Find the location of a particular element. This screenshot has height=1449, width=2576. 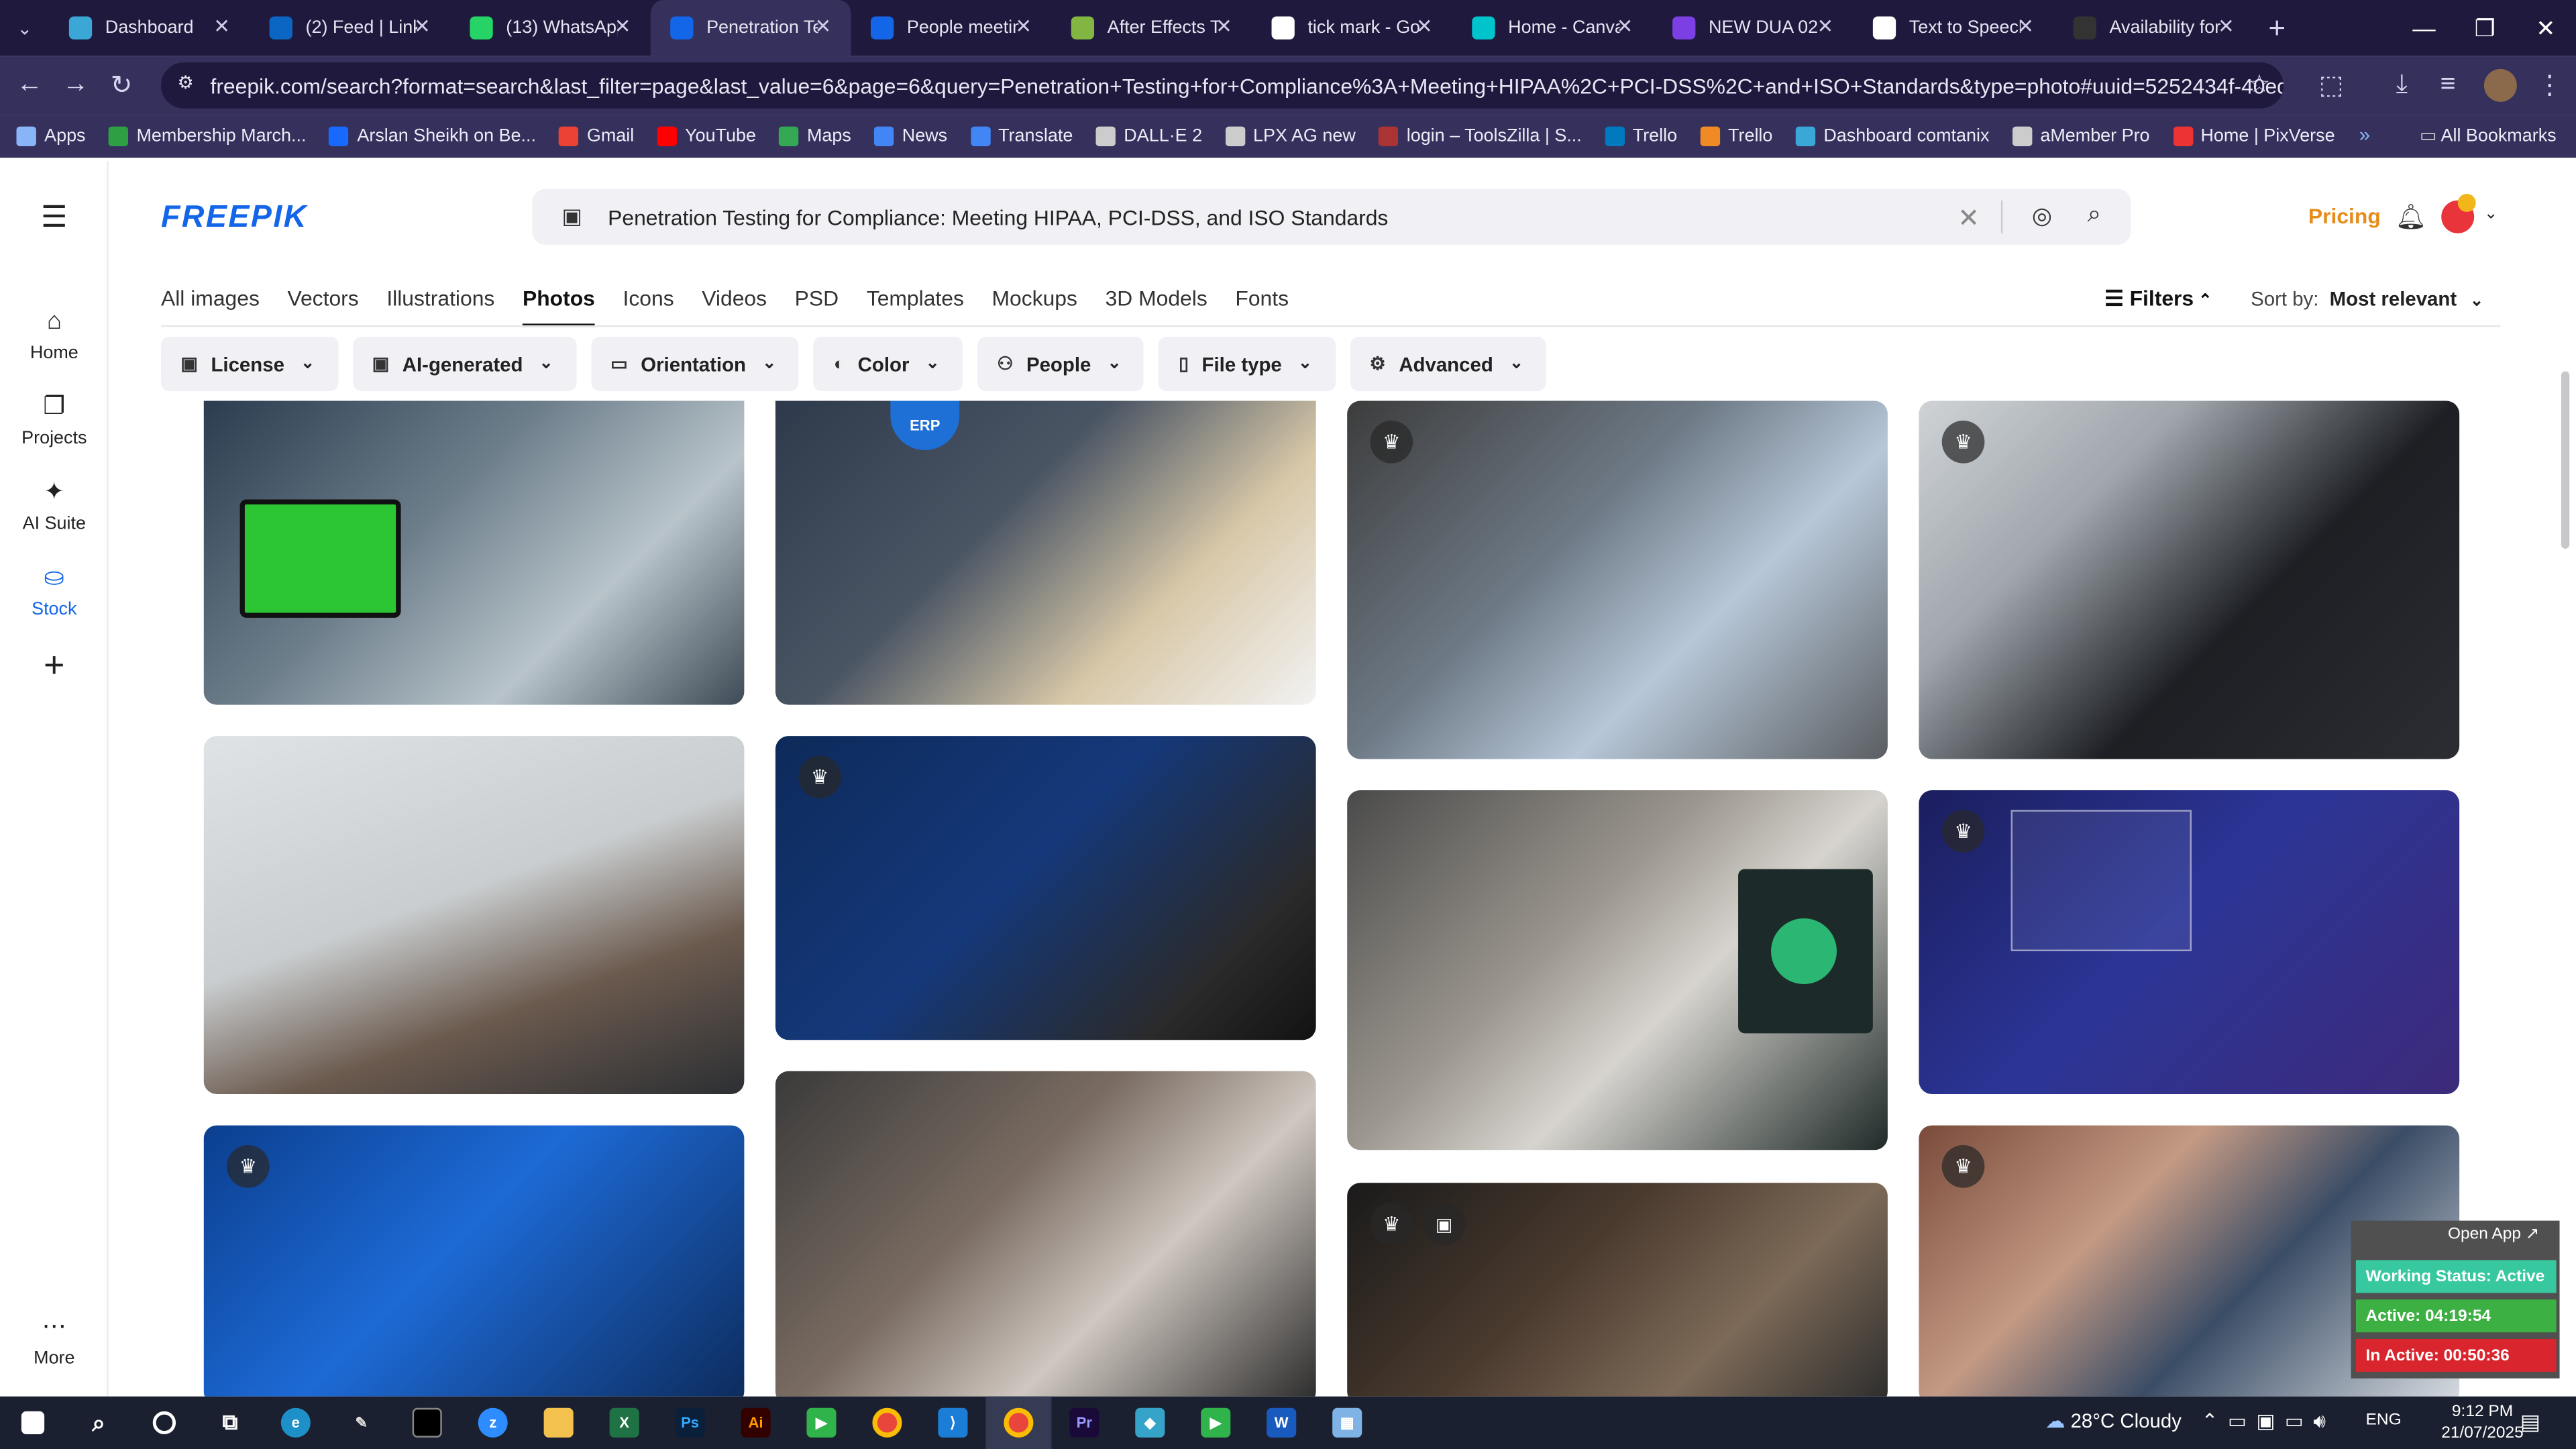

sidebar-item-more: ⋯ More is located at coordinates (54, 1339).